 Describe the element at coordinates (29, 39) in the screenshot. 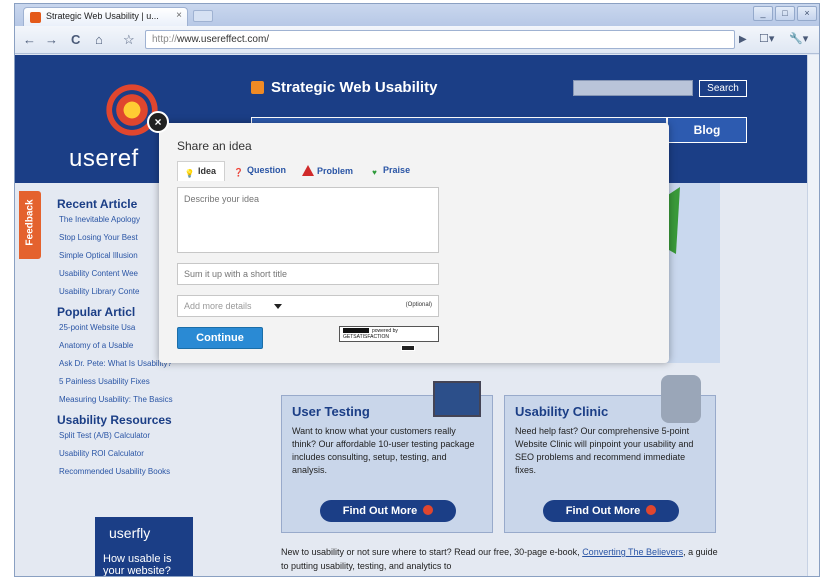

I see `back-icon: ←` at that location.